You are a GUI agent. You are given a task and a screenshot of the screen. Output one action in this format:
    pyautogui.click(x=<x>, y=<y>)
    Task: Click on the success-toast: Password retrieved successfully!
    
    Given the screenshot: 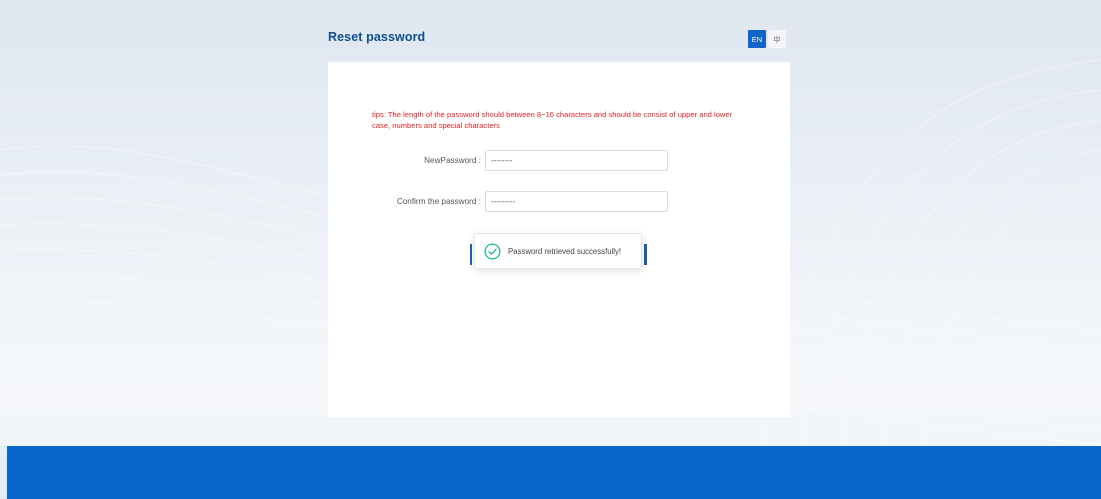 What is the action you would take?
    pyautogui.click(x=558, y=251)
    